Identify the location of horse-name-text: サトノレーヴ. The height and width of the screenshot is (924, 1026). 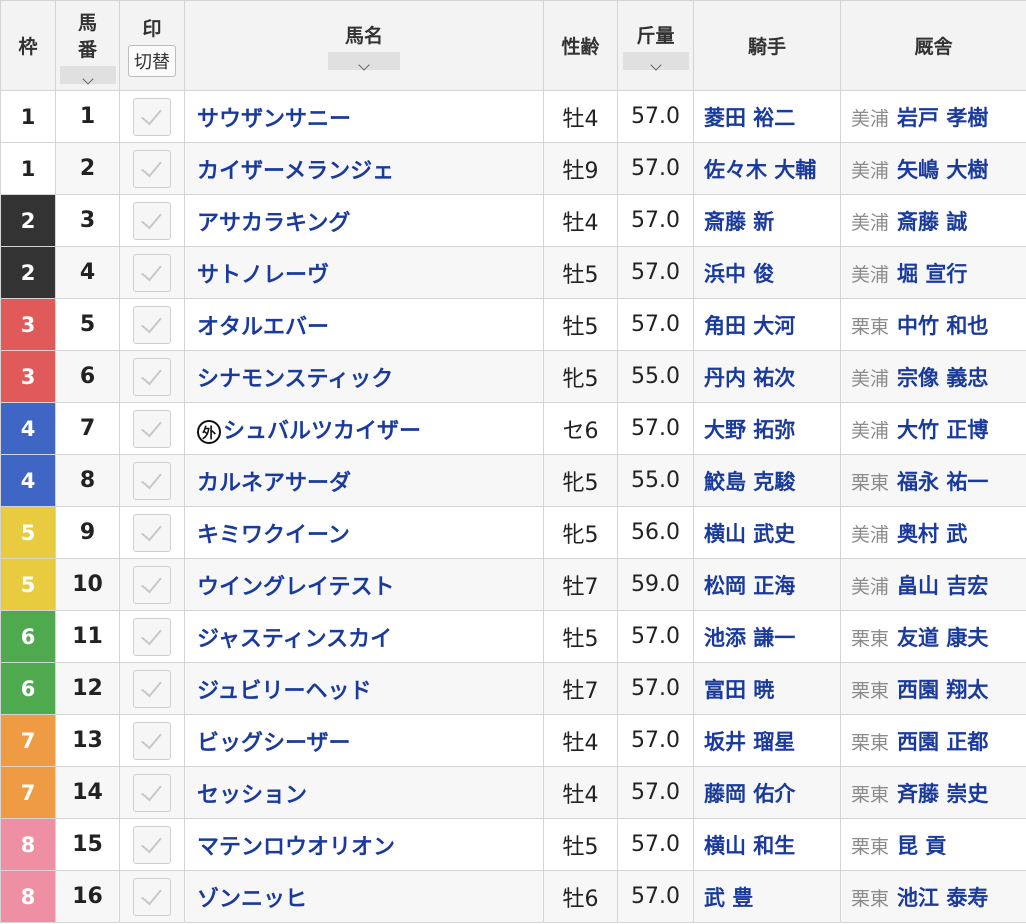
(263, 275).